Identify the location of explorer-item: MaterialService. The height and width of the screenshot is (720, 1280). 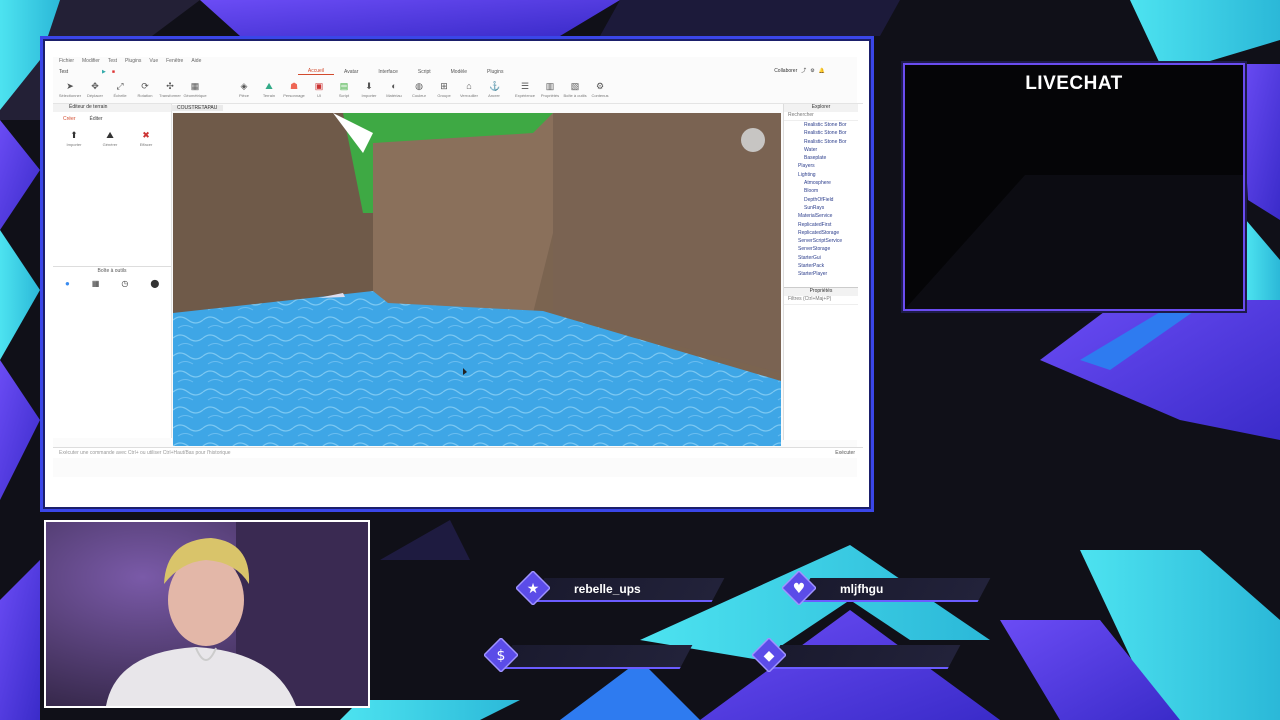
(821, 216).